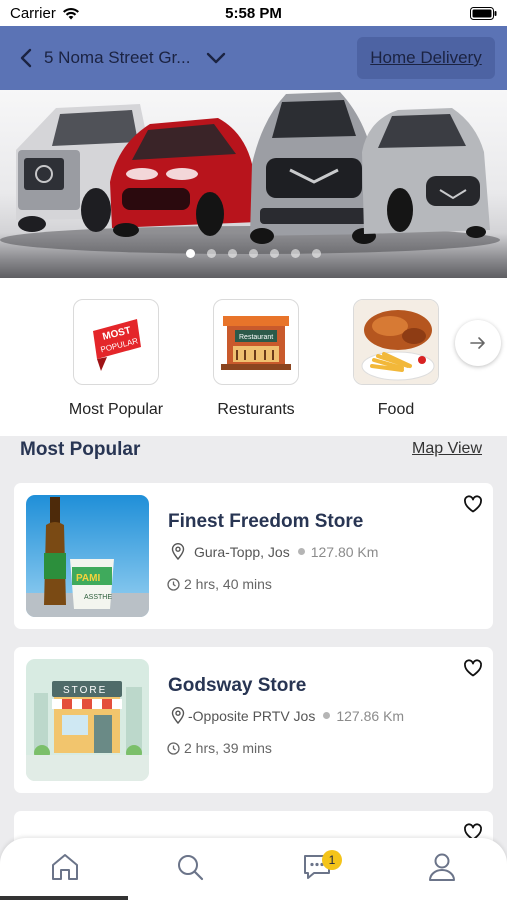 Image resolution: width=507 pixels, height=900 pixels. I want to click on message-count-badge: 1, so click(332, 860).